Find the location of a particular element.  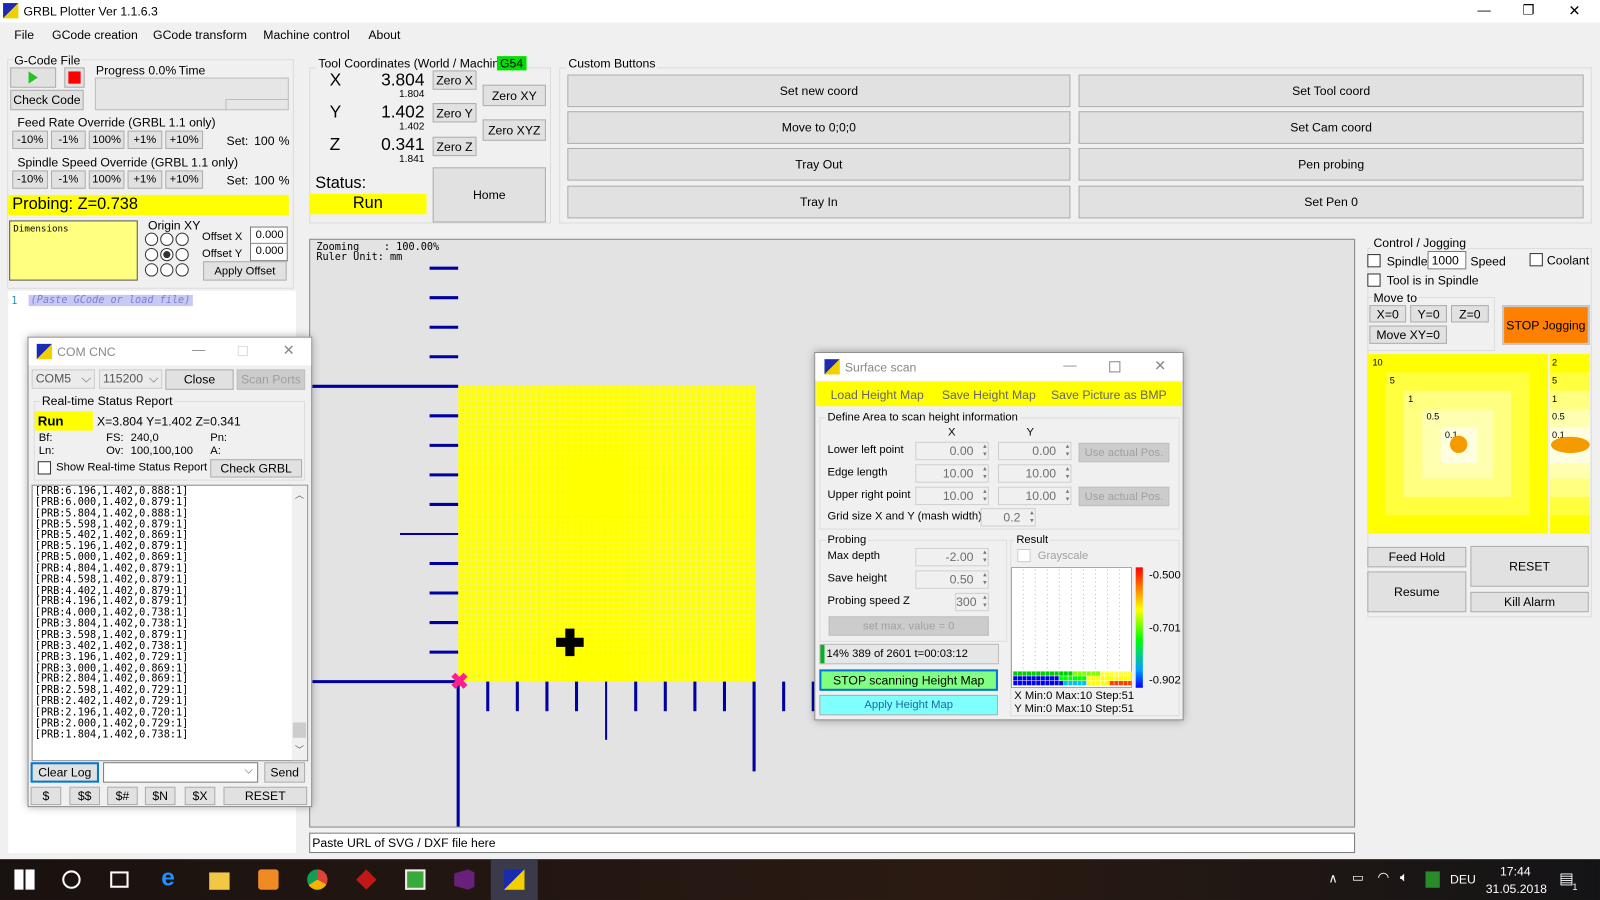

security-icon is located at coordinates (1432, 879).